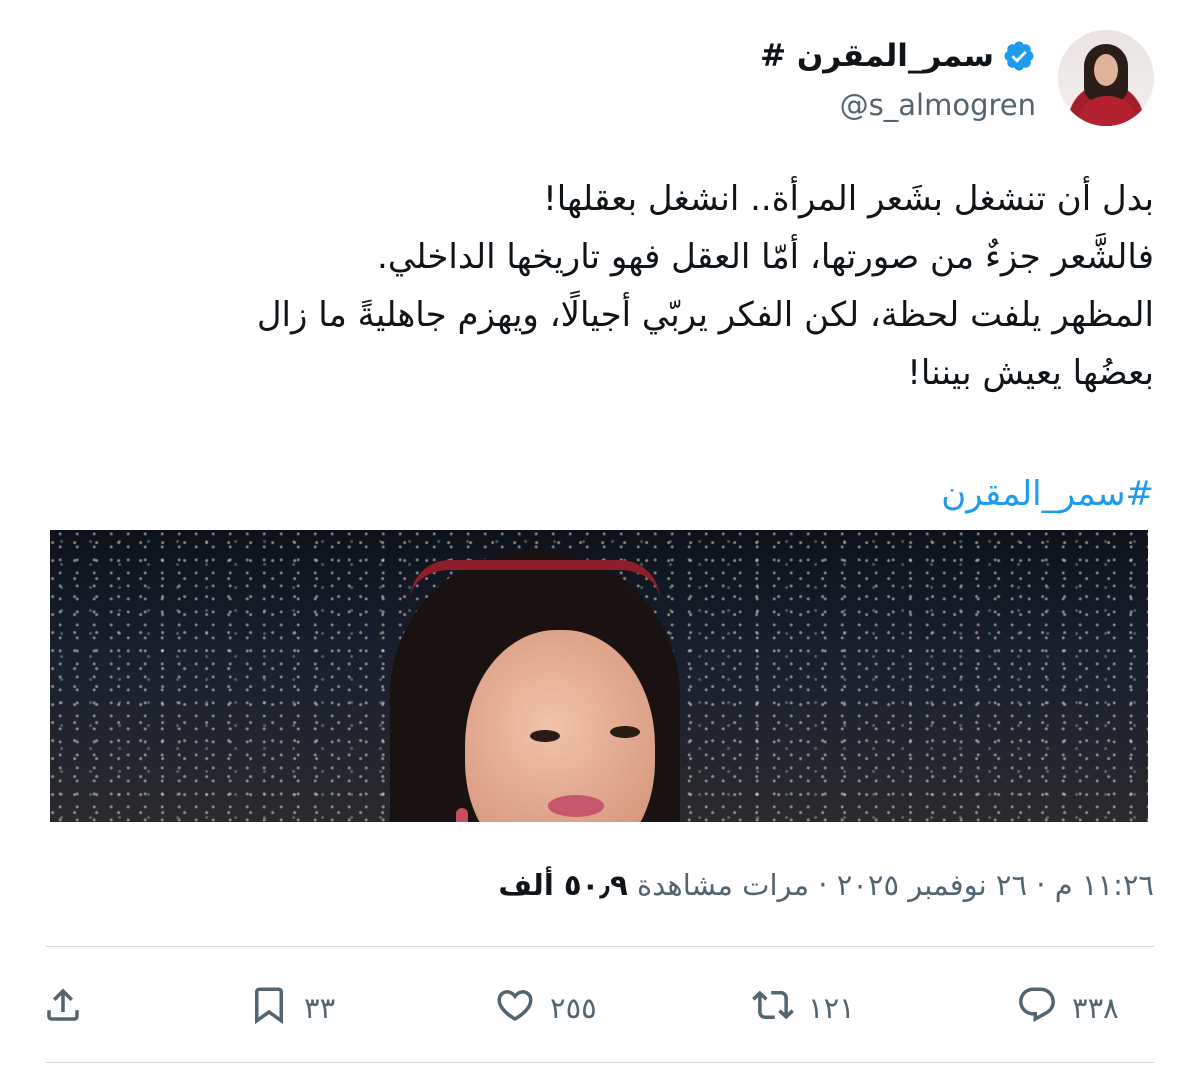  I want to click on views-label: مرات مشاهدة, so click(723, 885).